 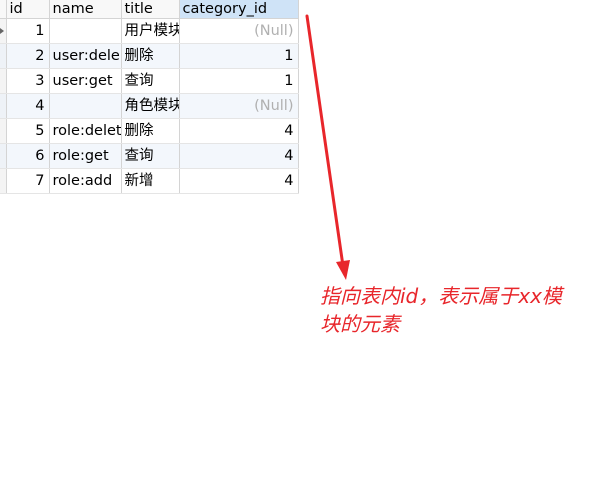 What do you see at coordinates (28, 181) in the screenshot?
I see `cell-id: 7` at bounding box center [28, 181].